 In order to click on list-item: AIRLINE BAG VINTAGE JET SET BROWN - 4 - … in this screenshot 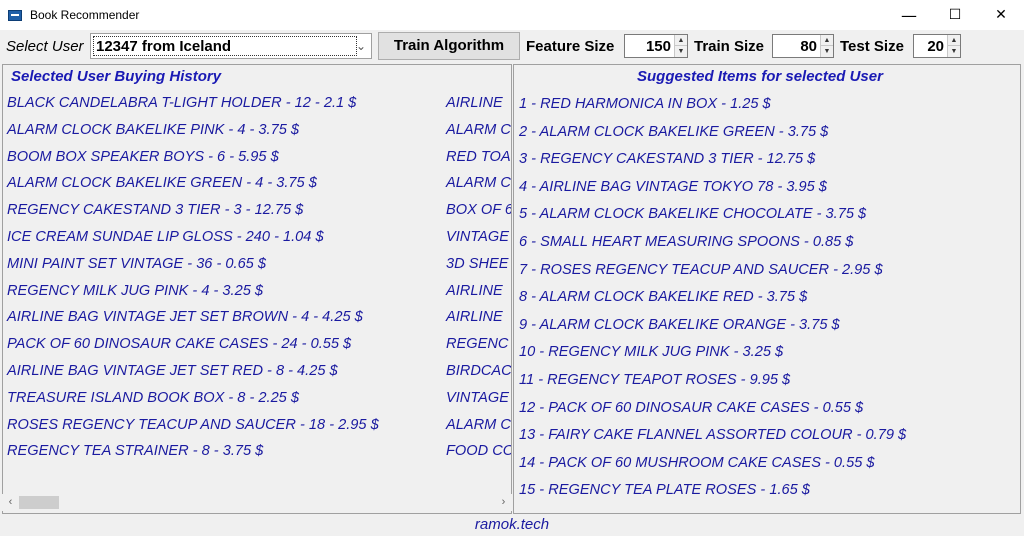, I will do `click(185, 317)`.